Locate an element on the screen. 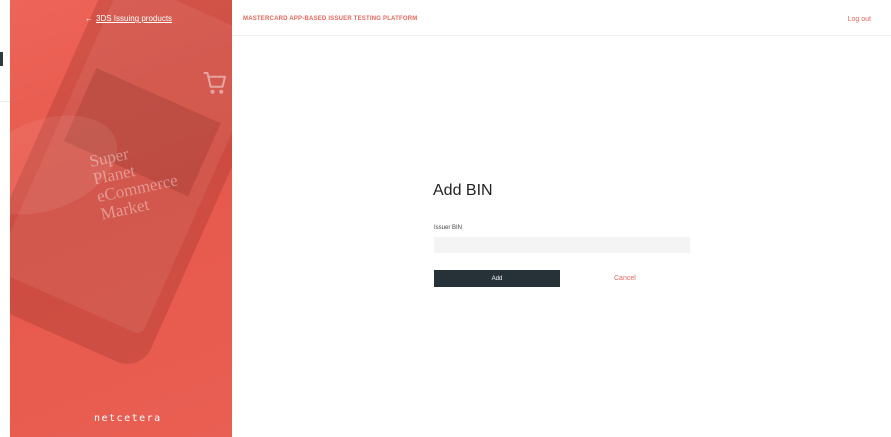  edge-mark is located at coordinates (1, 59).